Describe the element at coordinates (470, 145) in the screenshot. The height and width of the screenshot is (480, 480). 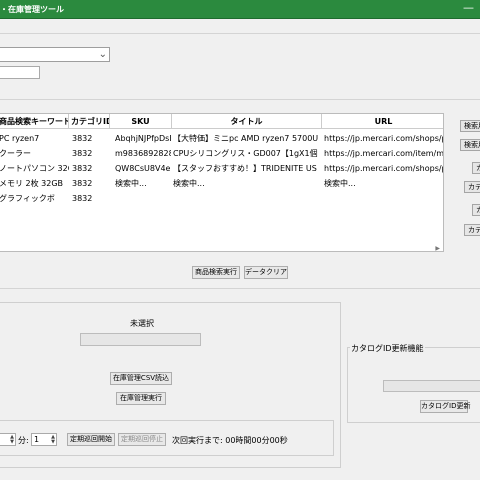
I see `search-settings-button-2: 検索用` at that location.